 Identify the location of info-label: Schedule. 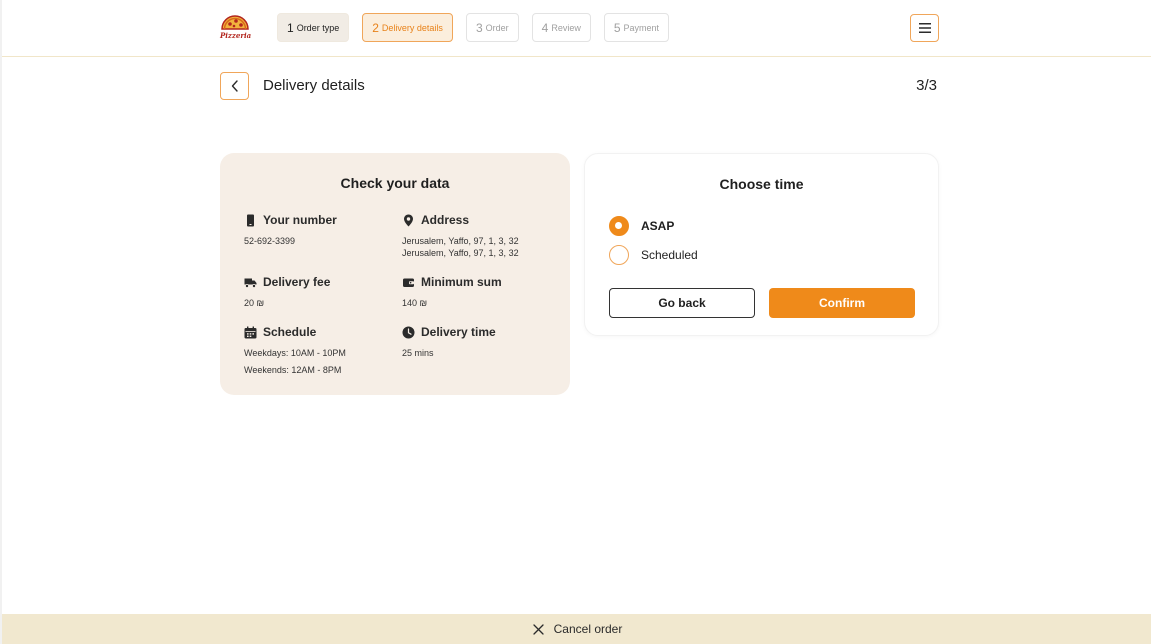
(290, 332).